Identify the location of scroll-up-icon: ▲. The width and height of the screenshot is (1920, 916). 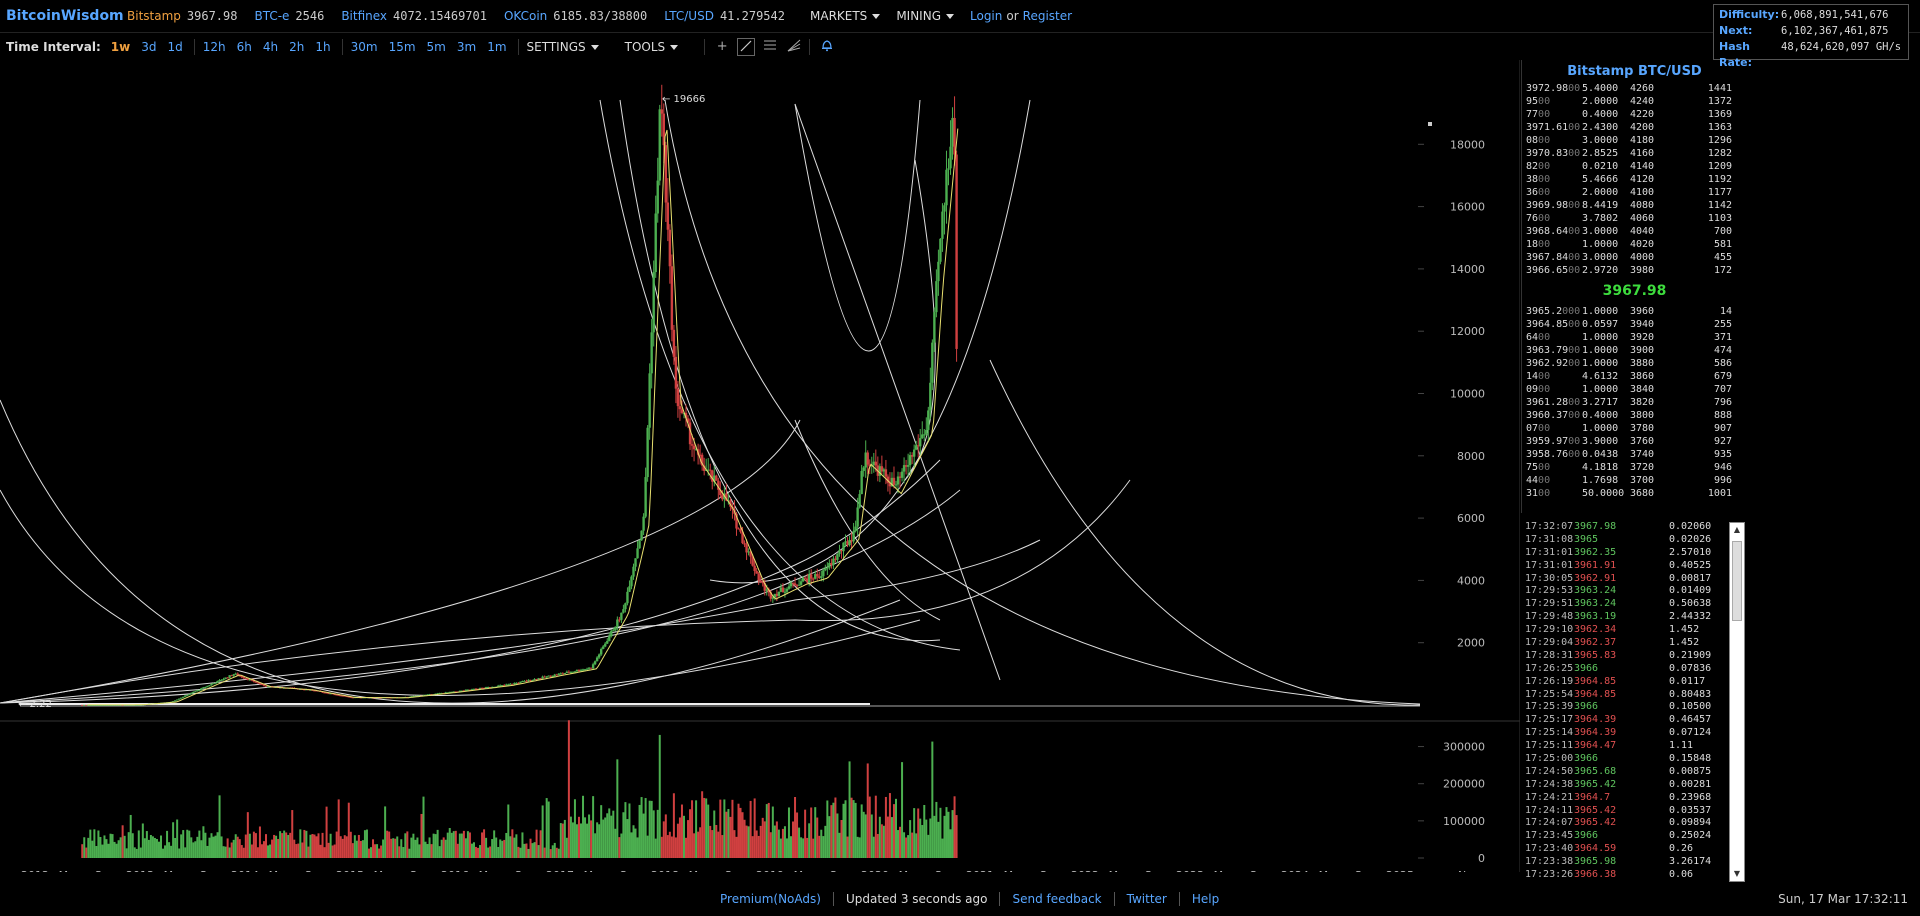
(1737, 530).